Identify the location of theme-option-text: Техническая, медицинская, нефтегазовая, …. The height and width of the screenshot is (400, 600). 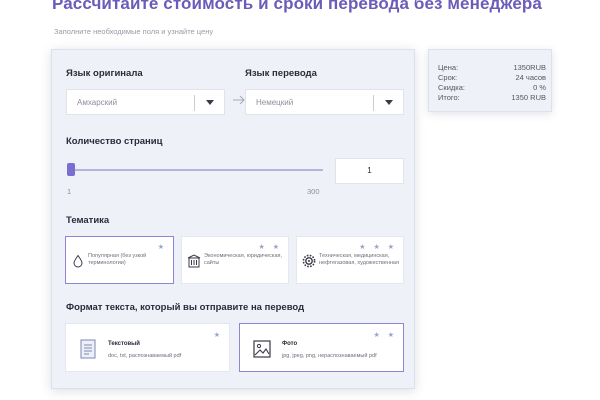
(359, 259).